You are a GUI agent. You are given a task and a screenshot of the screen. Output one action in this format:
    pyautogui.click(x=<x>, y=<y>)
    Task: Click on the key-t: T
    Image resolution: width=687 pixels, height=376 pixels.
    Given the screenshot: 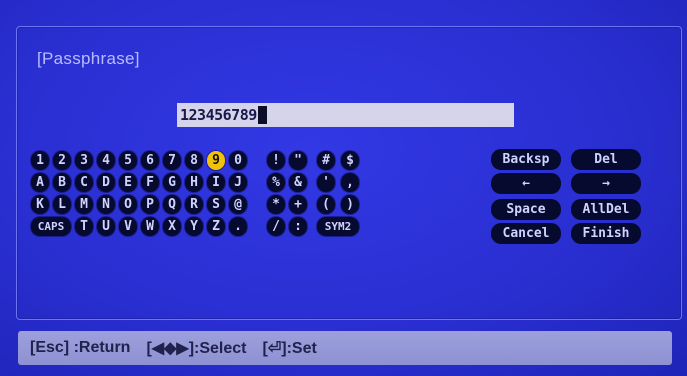 What is the action you would take?
    pyautogui.click(x=84, y=226)
    